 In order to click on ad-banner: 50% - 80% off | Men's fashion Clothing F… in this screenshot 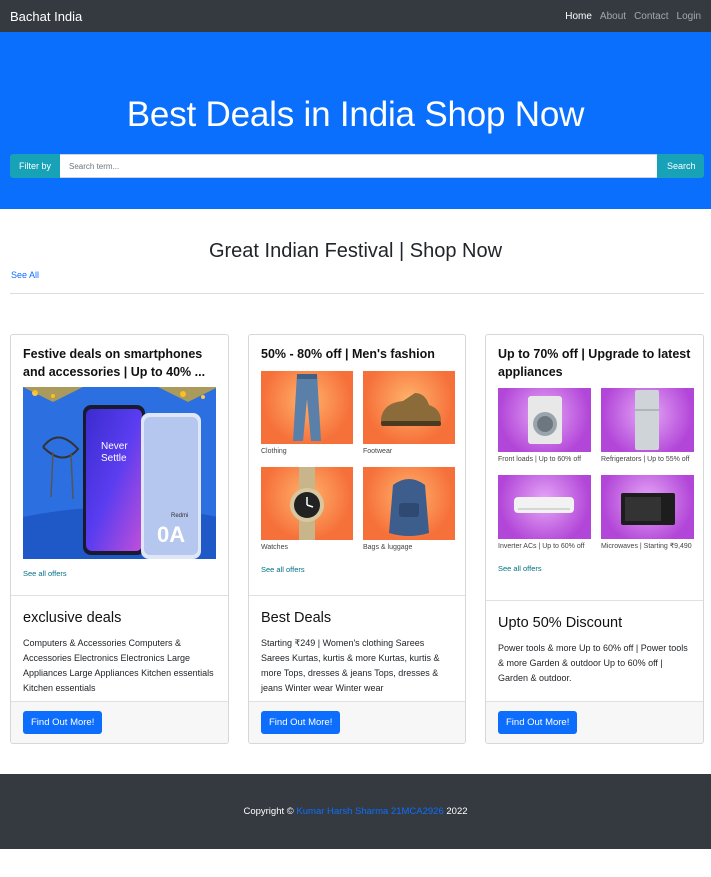, I will do `click(357, 465)`.